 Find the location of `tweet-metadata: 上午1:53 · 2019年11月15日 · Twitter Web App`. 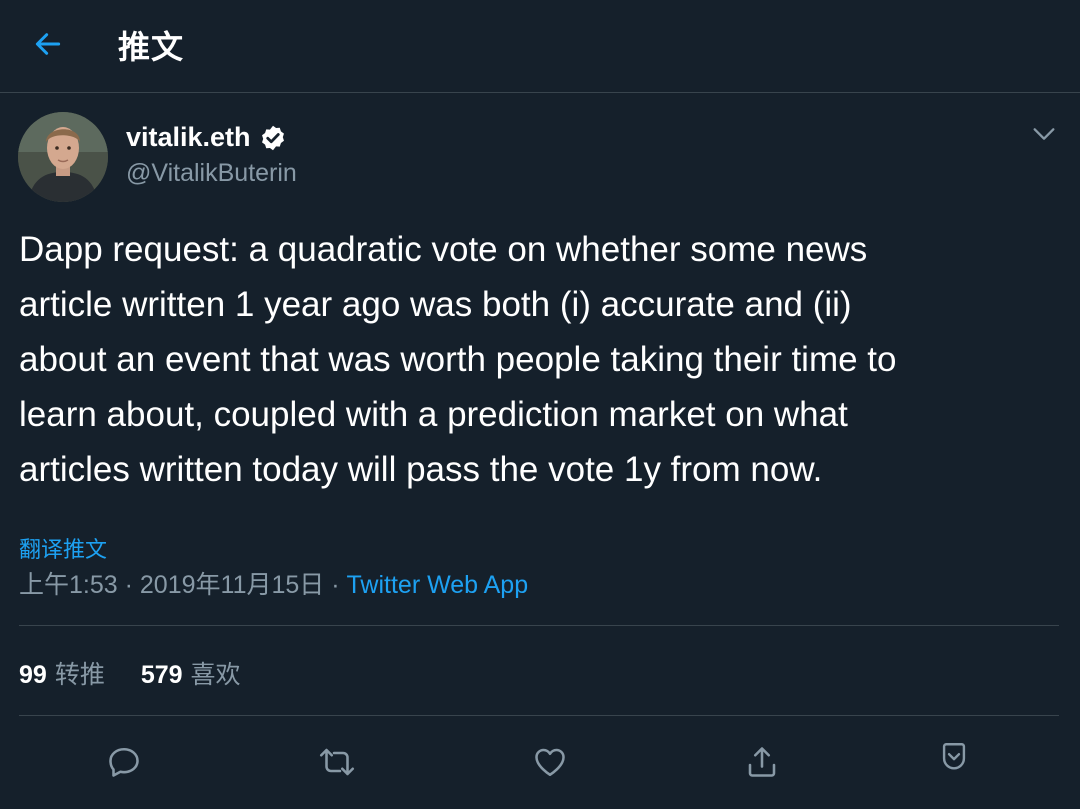

tweet-metadata: 上午1:53 · 2019年11月15日 · Twitter Web App is located at coordinates (273, 583).